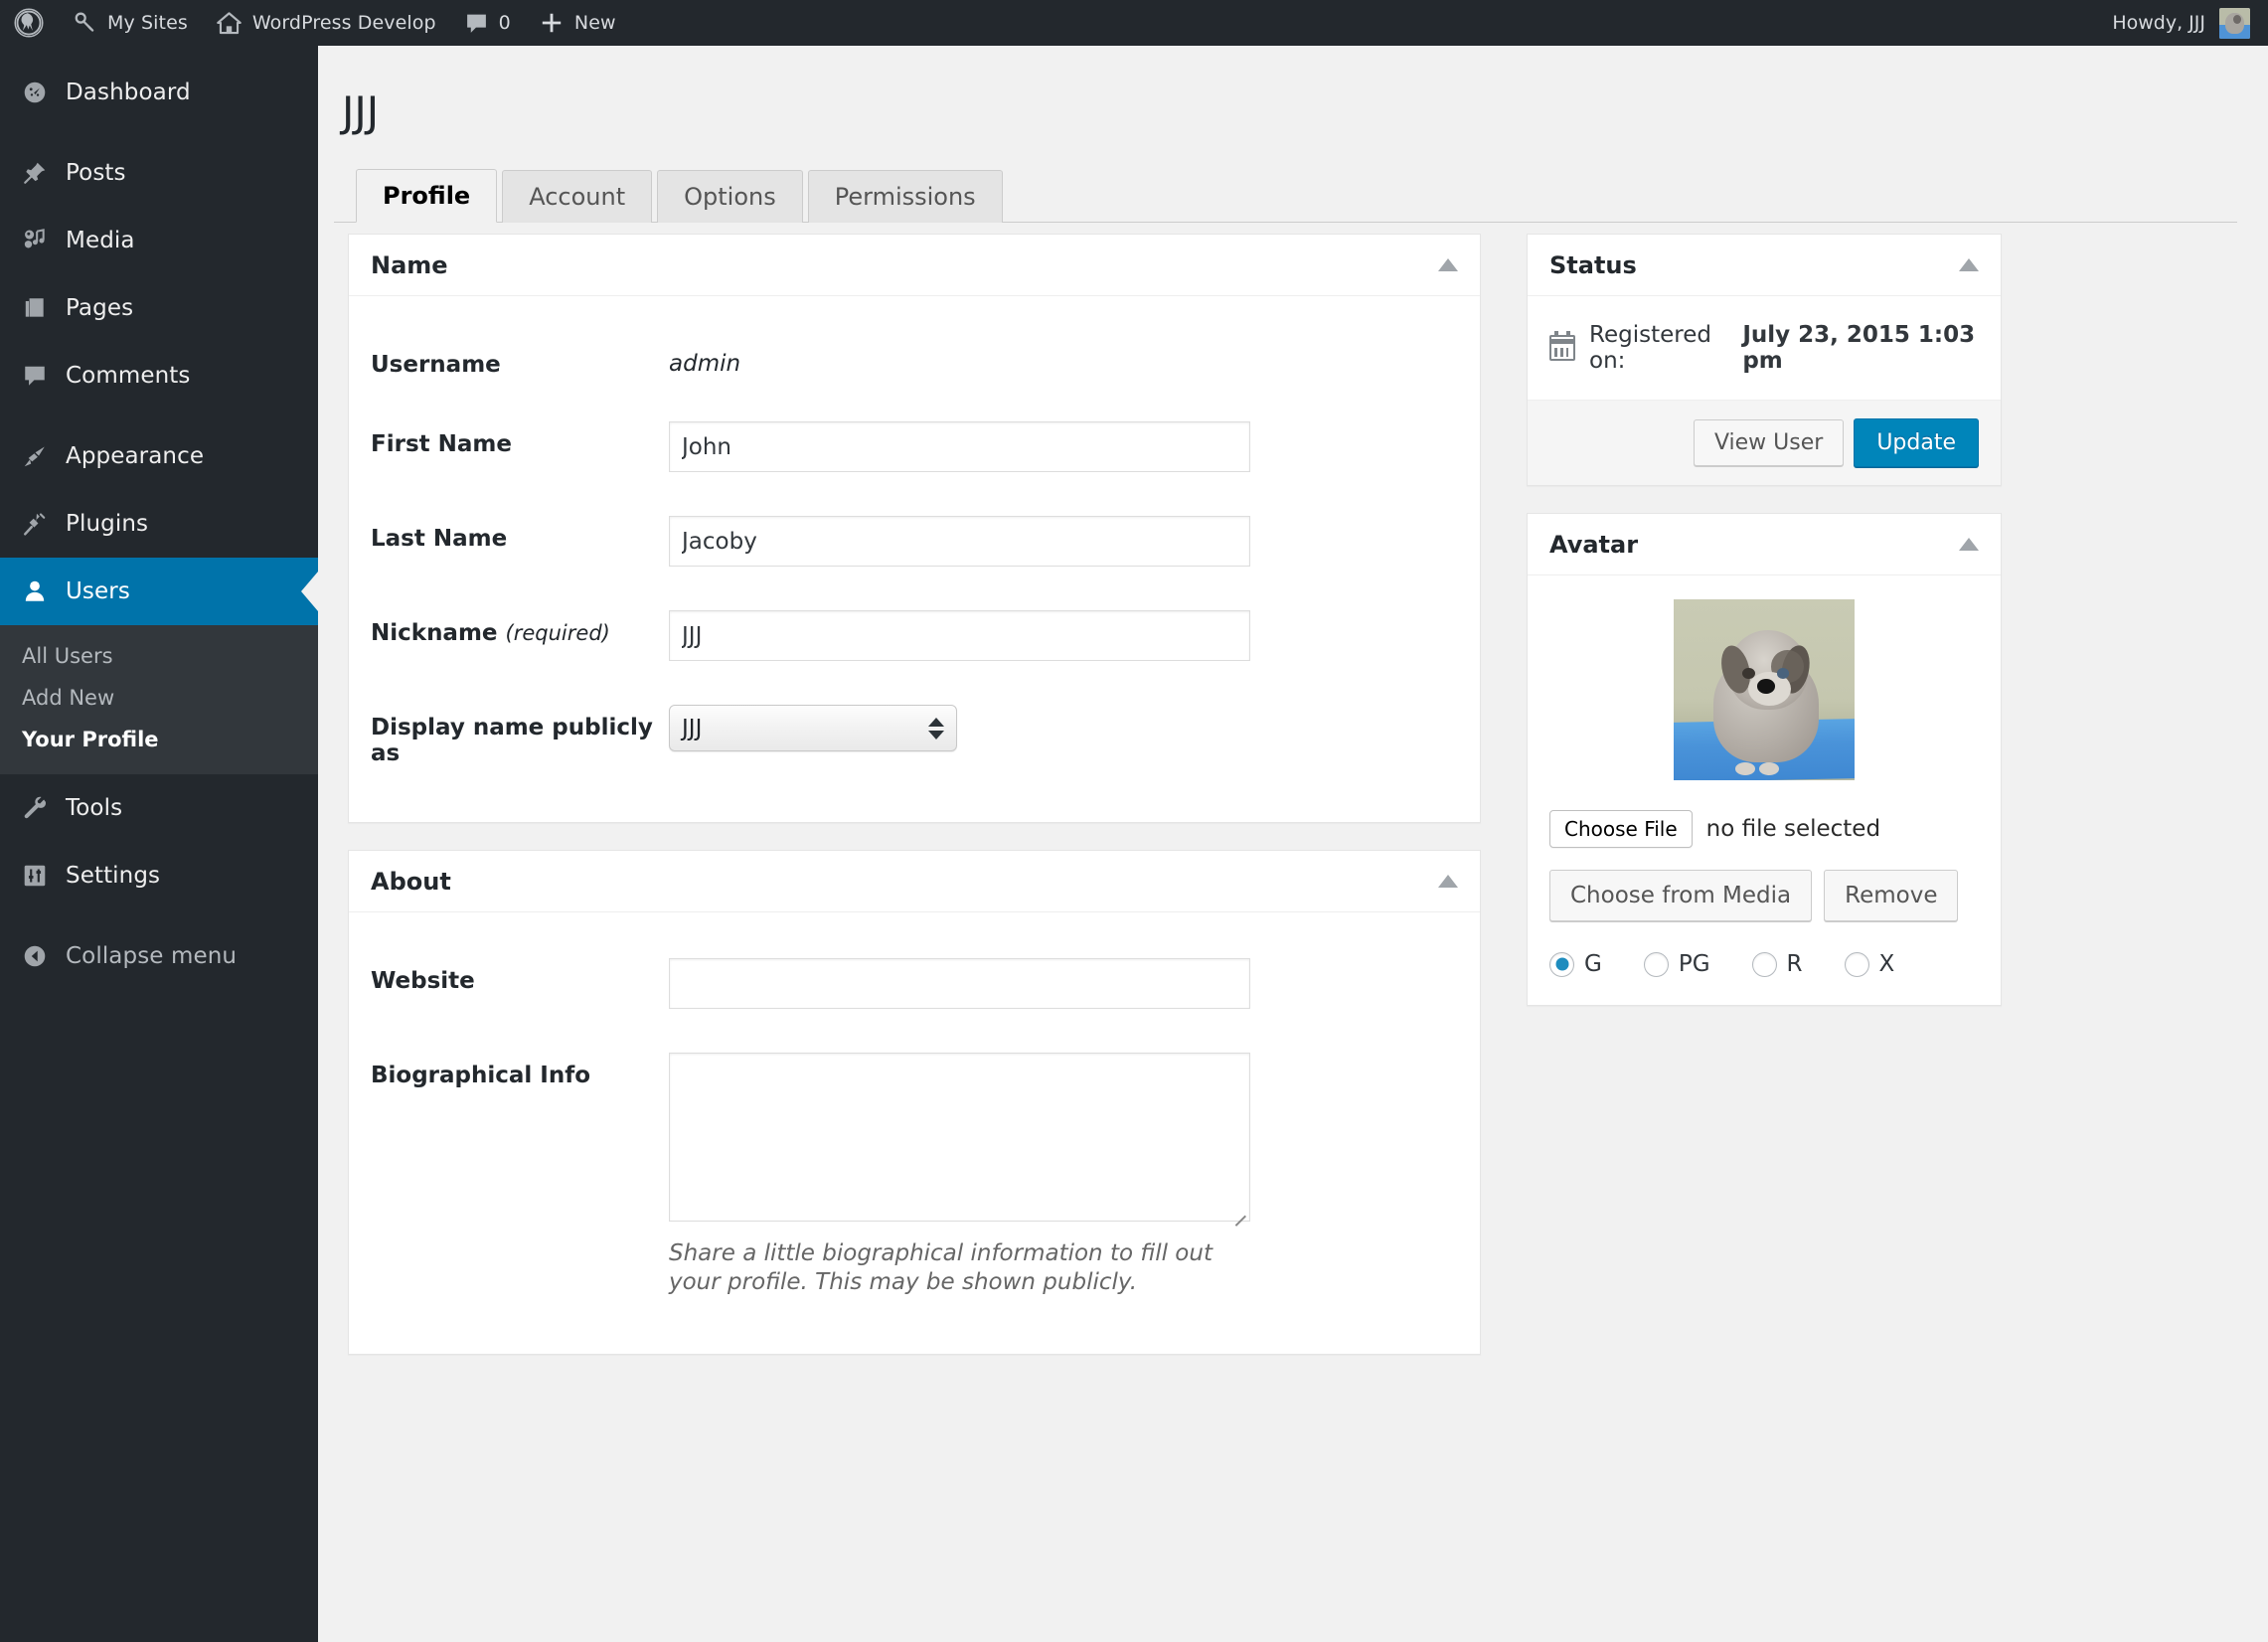  I want to click on name-panel-header: Name, so click(914, 265).